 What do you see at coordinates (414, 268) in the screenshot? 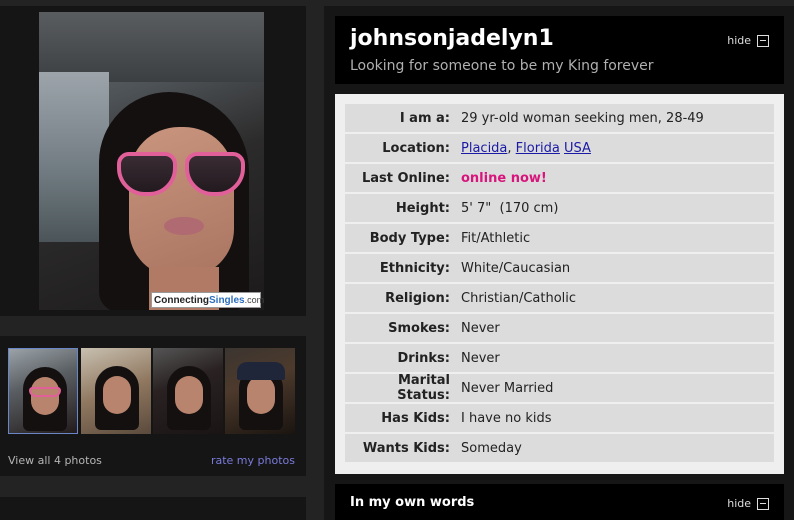
I see `detail-label: Ethnicity:` at bounding box center [414, 268].